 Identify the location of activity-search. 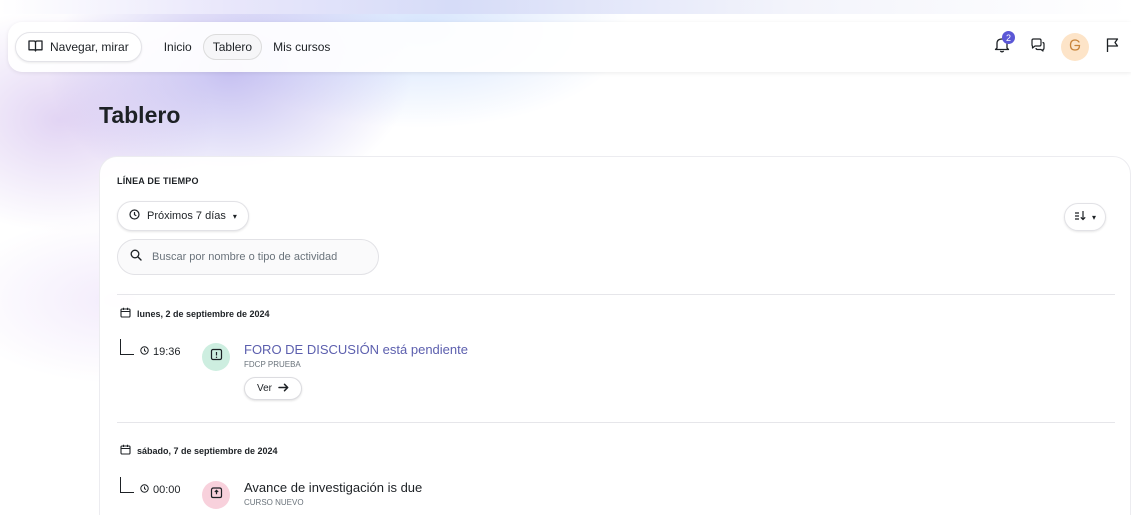
(248, 257).